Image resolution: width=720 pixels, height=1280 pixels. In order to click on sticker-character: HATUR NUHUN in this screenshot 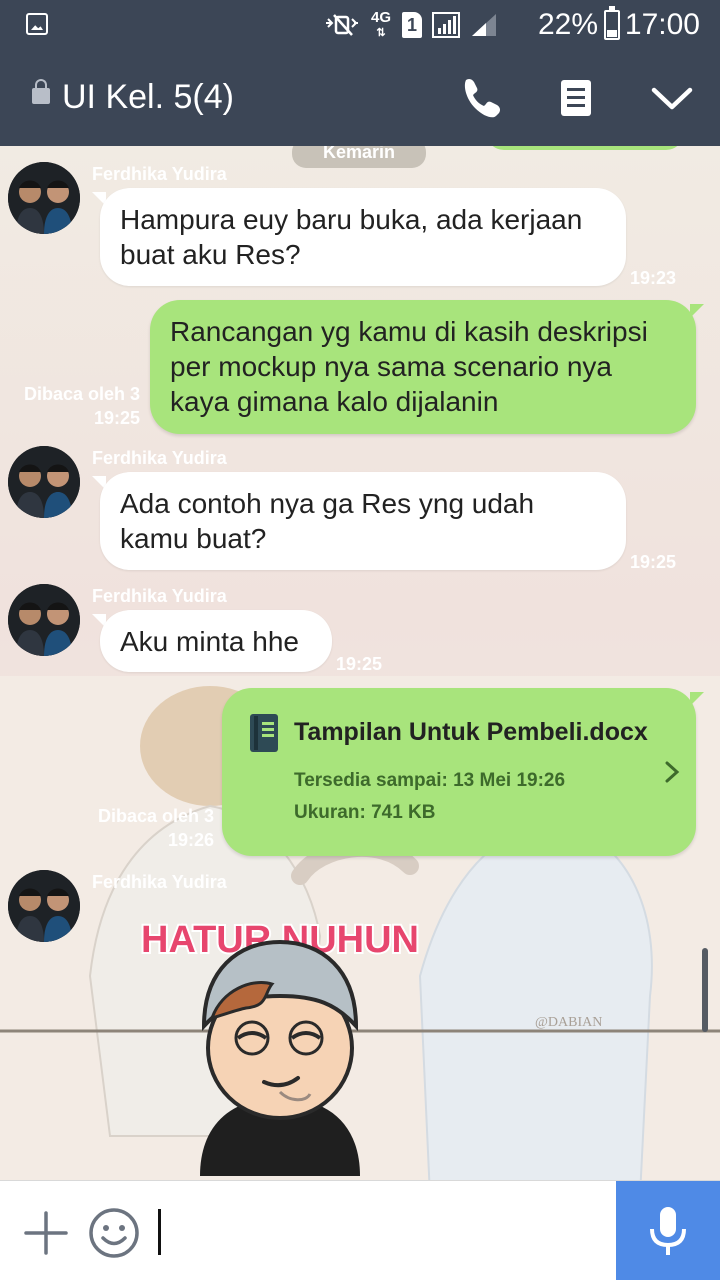, I will do `click(280, 1046)`.